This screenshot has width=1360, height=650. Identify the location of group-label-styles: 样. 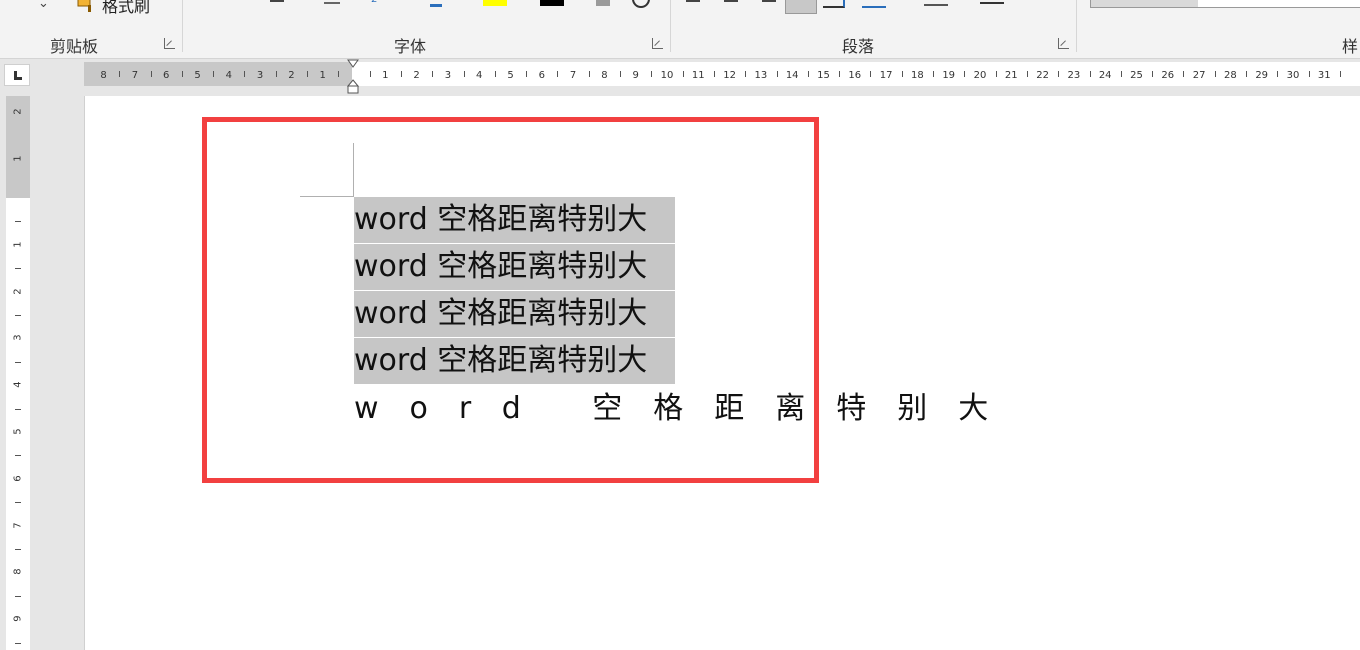
(1350, 46).